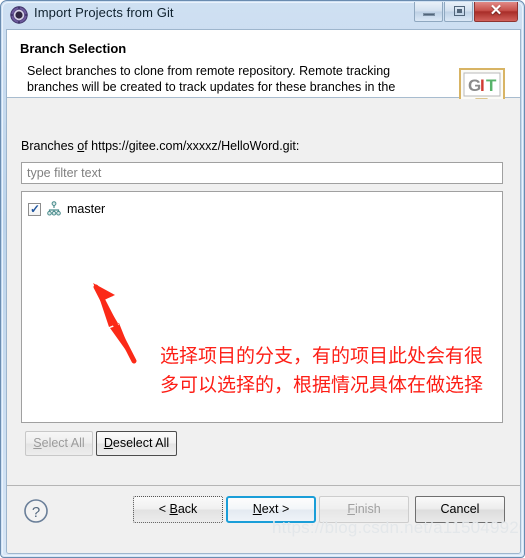 This screenshot has width=525, height=558. Describe the element at coordinates (192, 146) in the screenshot. I see `branches-label-suffix: f https://gitee.com/xxxxz/HelloWord.git:` at that location.